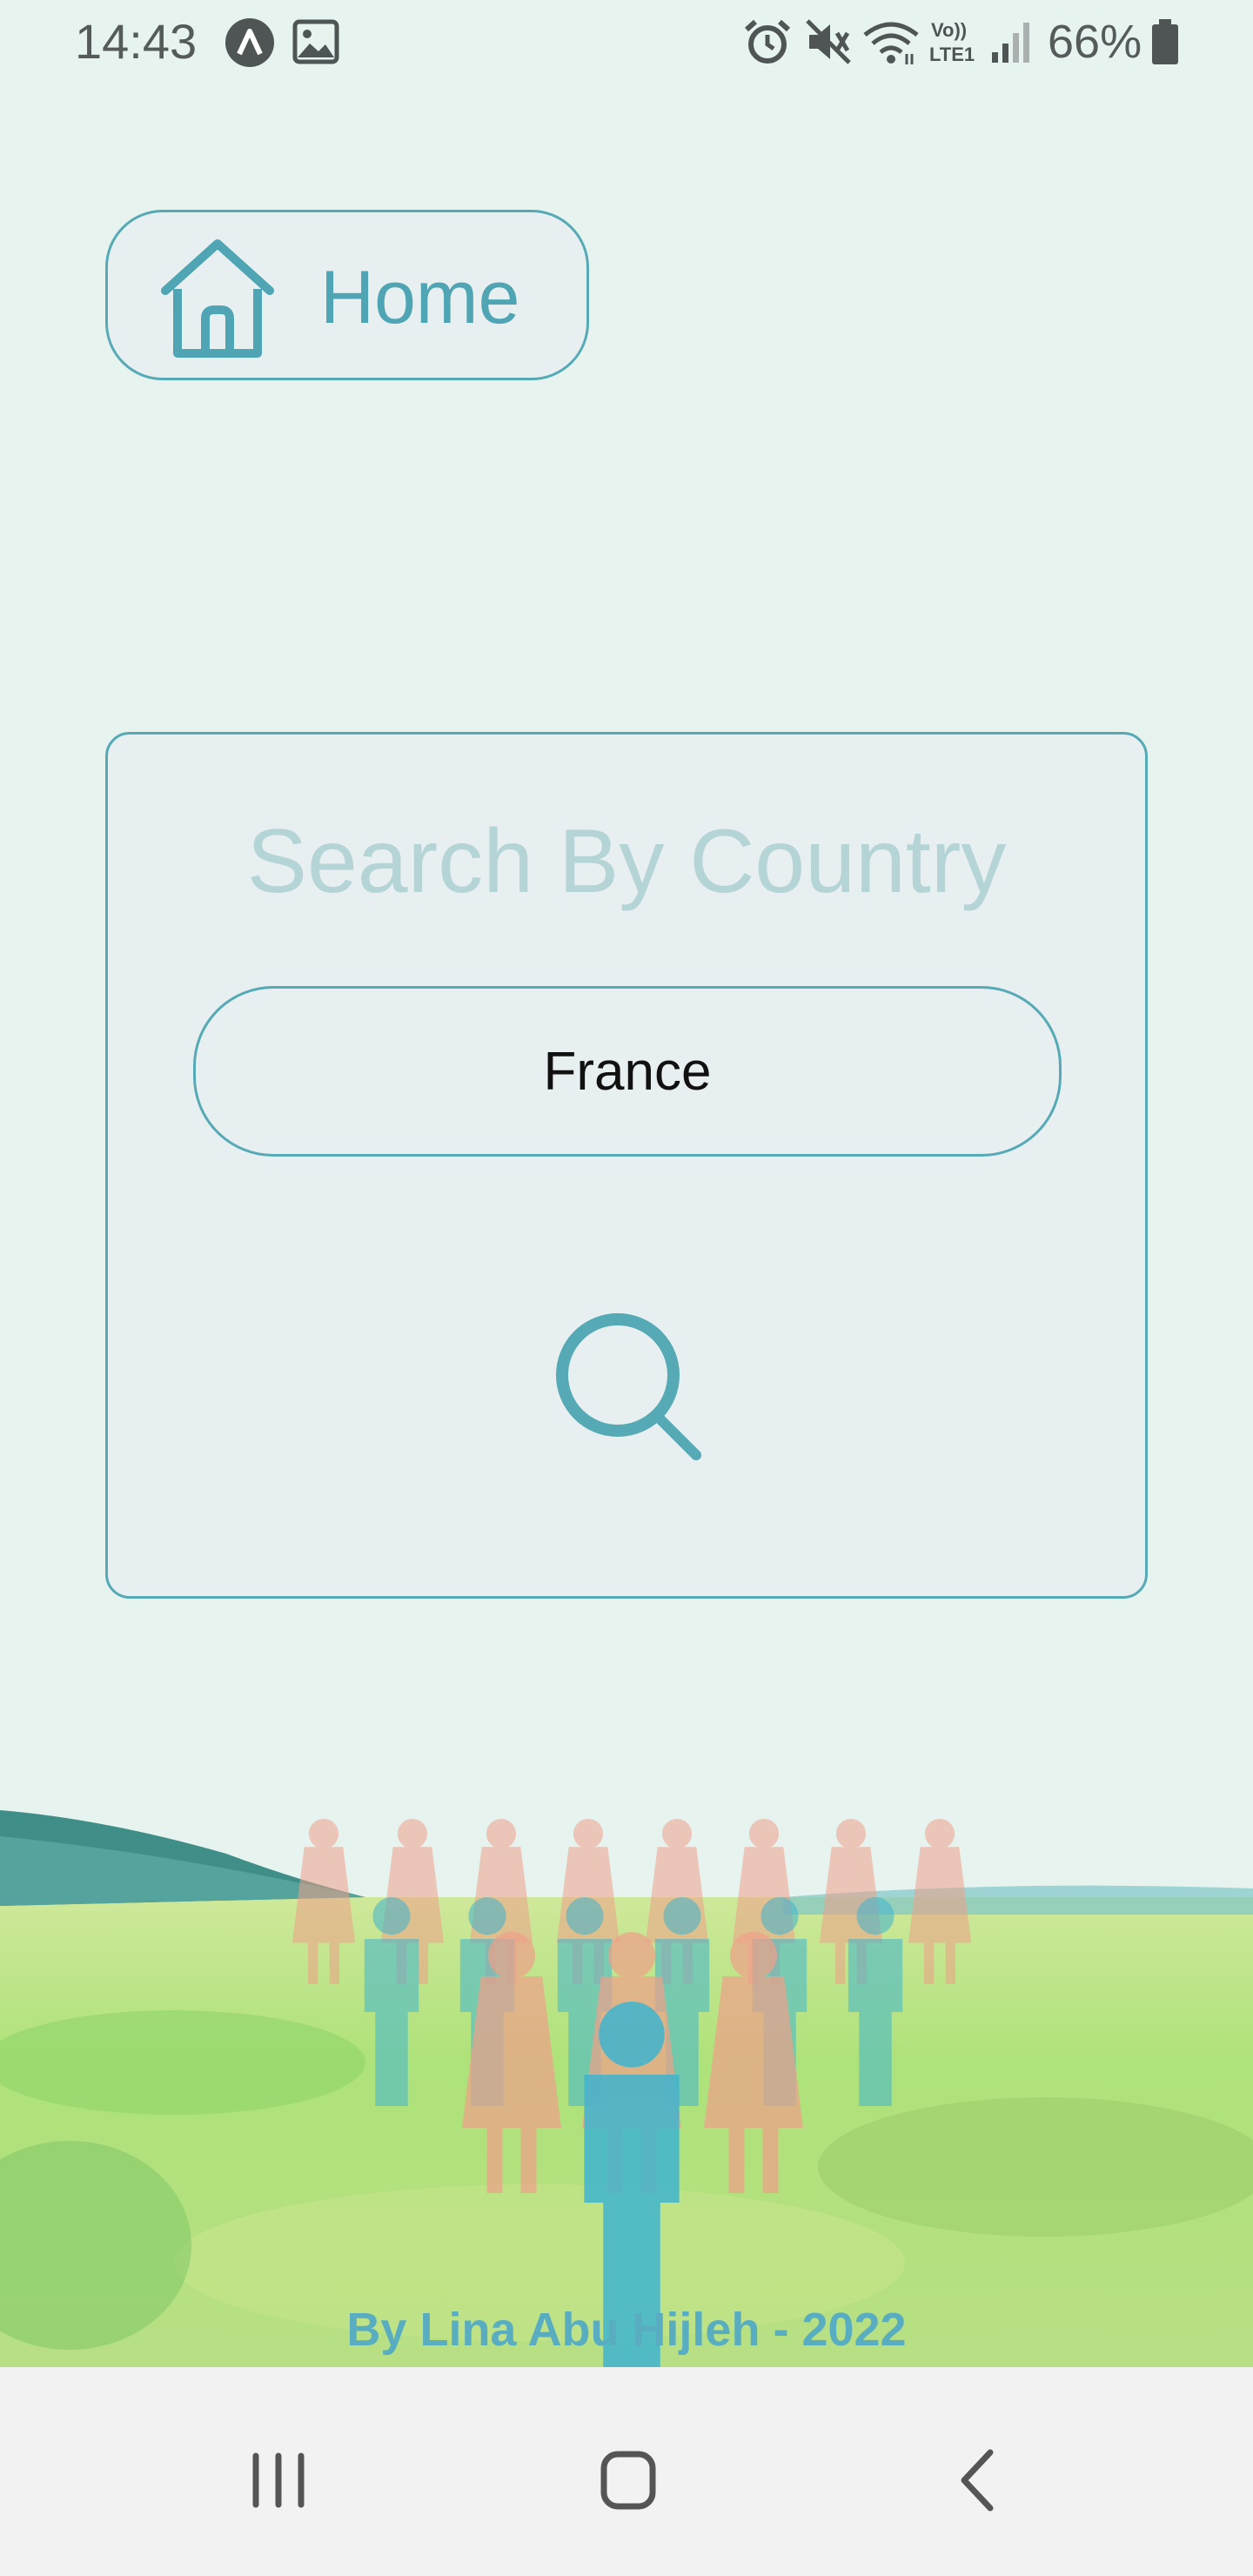 Image resolution: width=1253 pixels, height=2576 pixels. I want to click on image-notification-icon, so click(315, 41).